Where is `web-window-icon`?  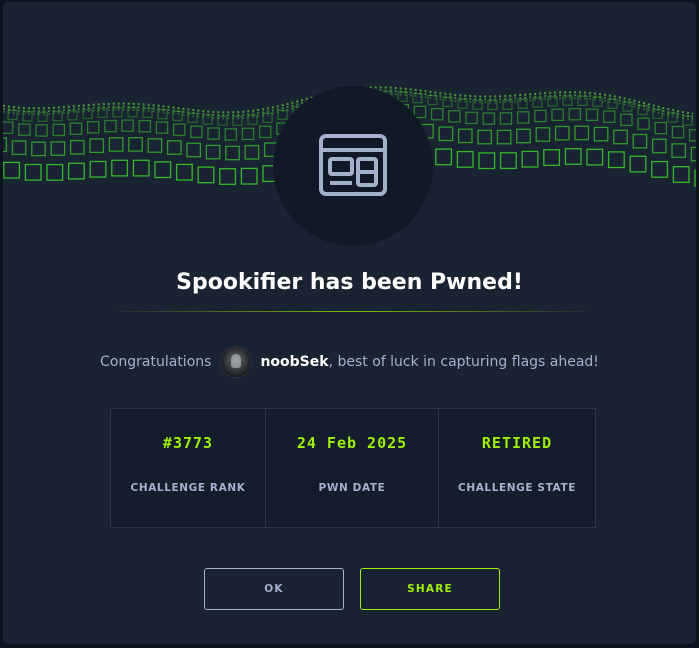
web-window-icon is located at coordinates (353, 165).